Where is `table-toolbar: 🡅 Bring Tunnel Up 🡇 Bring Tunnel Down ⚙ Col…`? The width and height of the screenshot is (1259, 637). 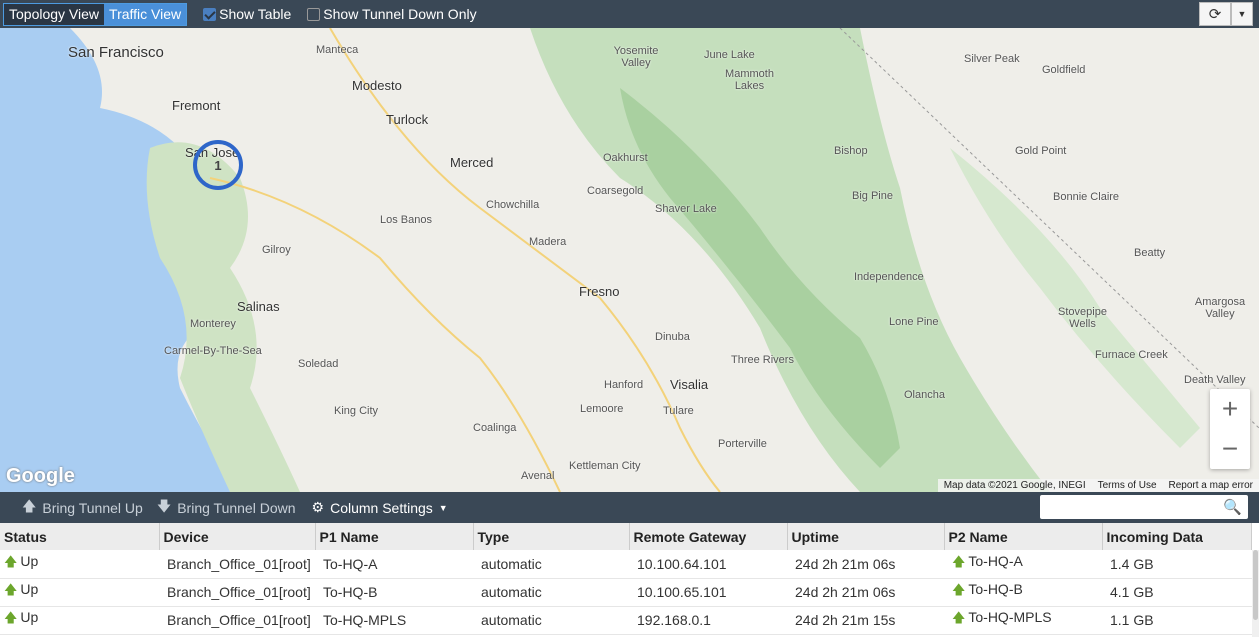
table-toolbar: 🡅 Bring Tunnel Up 🡇 Bring Tunnel Down ⚙ Col… is located at coordinates (629, 507).